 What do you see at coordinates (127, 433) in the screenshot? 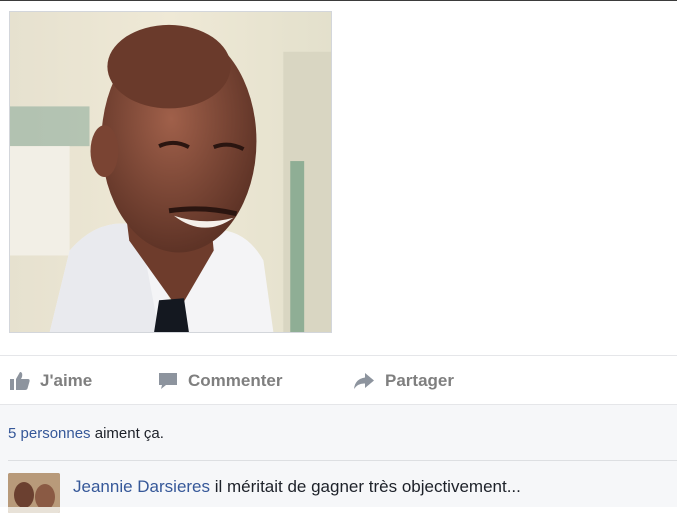
I see `likes-suffix: aiment ça.` at bounding box center [127, 433].